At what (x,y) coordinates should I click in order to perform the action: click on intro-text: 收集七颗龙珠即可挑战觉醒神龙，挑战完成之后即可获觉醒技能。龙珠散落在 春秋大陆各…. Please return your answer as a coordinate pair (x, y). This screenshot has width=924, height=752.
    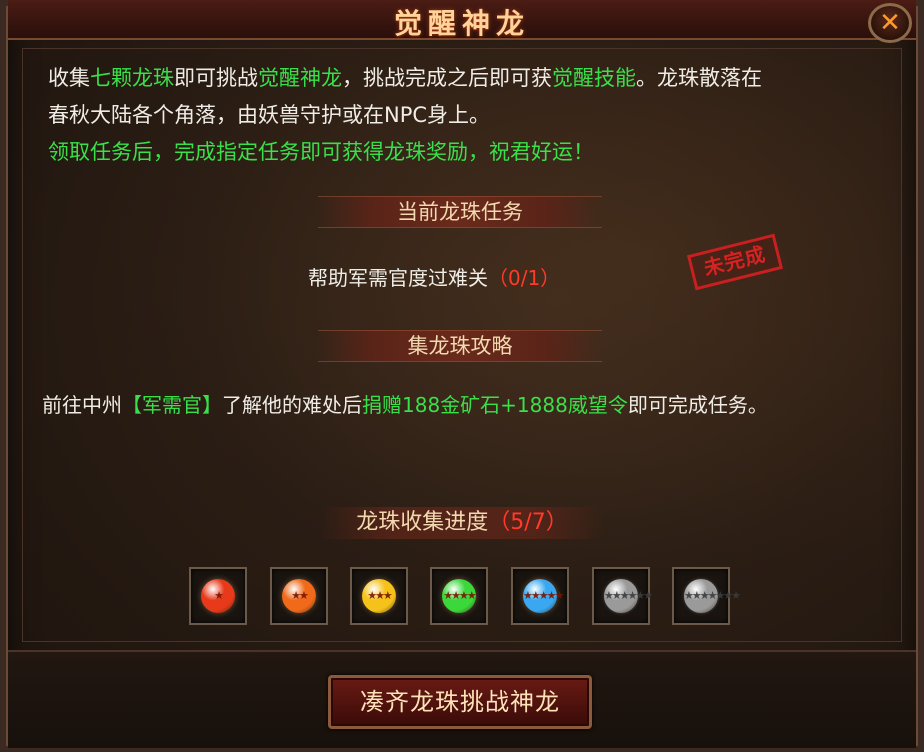
    Looking at the image, I should click on (468, 115).